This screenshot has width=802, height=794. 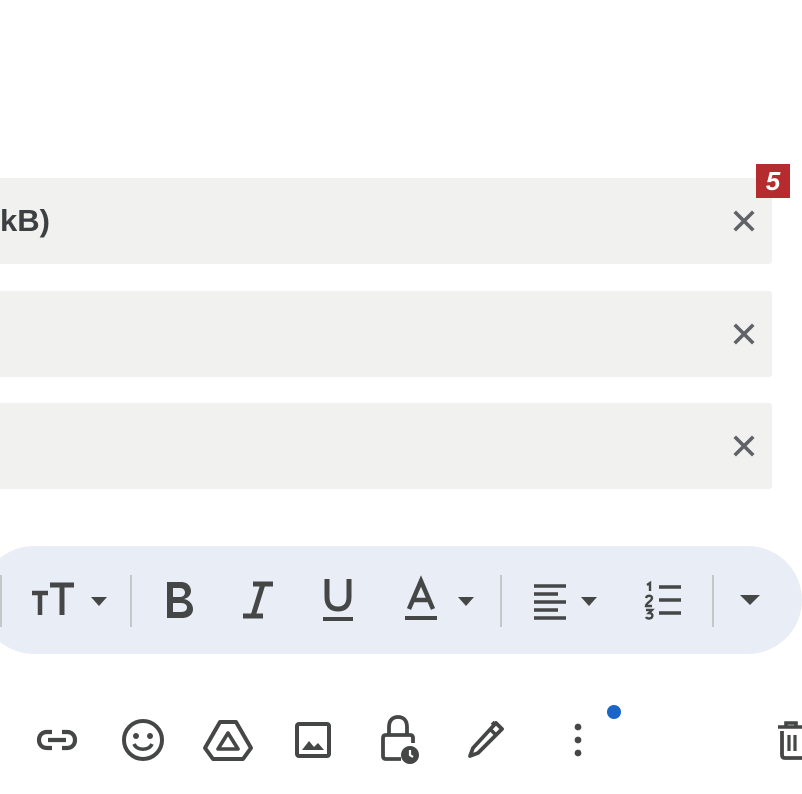 I want to click on underline-button, so click(x=338, y=600).